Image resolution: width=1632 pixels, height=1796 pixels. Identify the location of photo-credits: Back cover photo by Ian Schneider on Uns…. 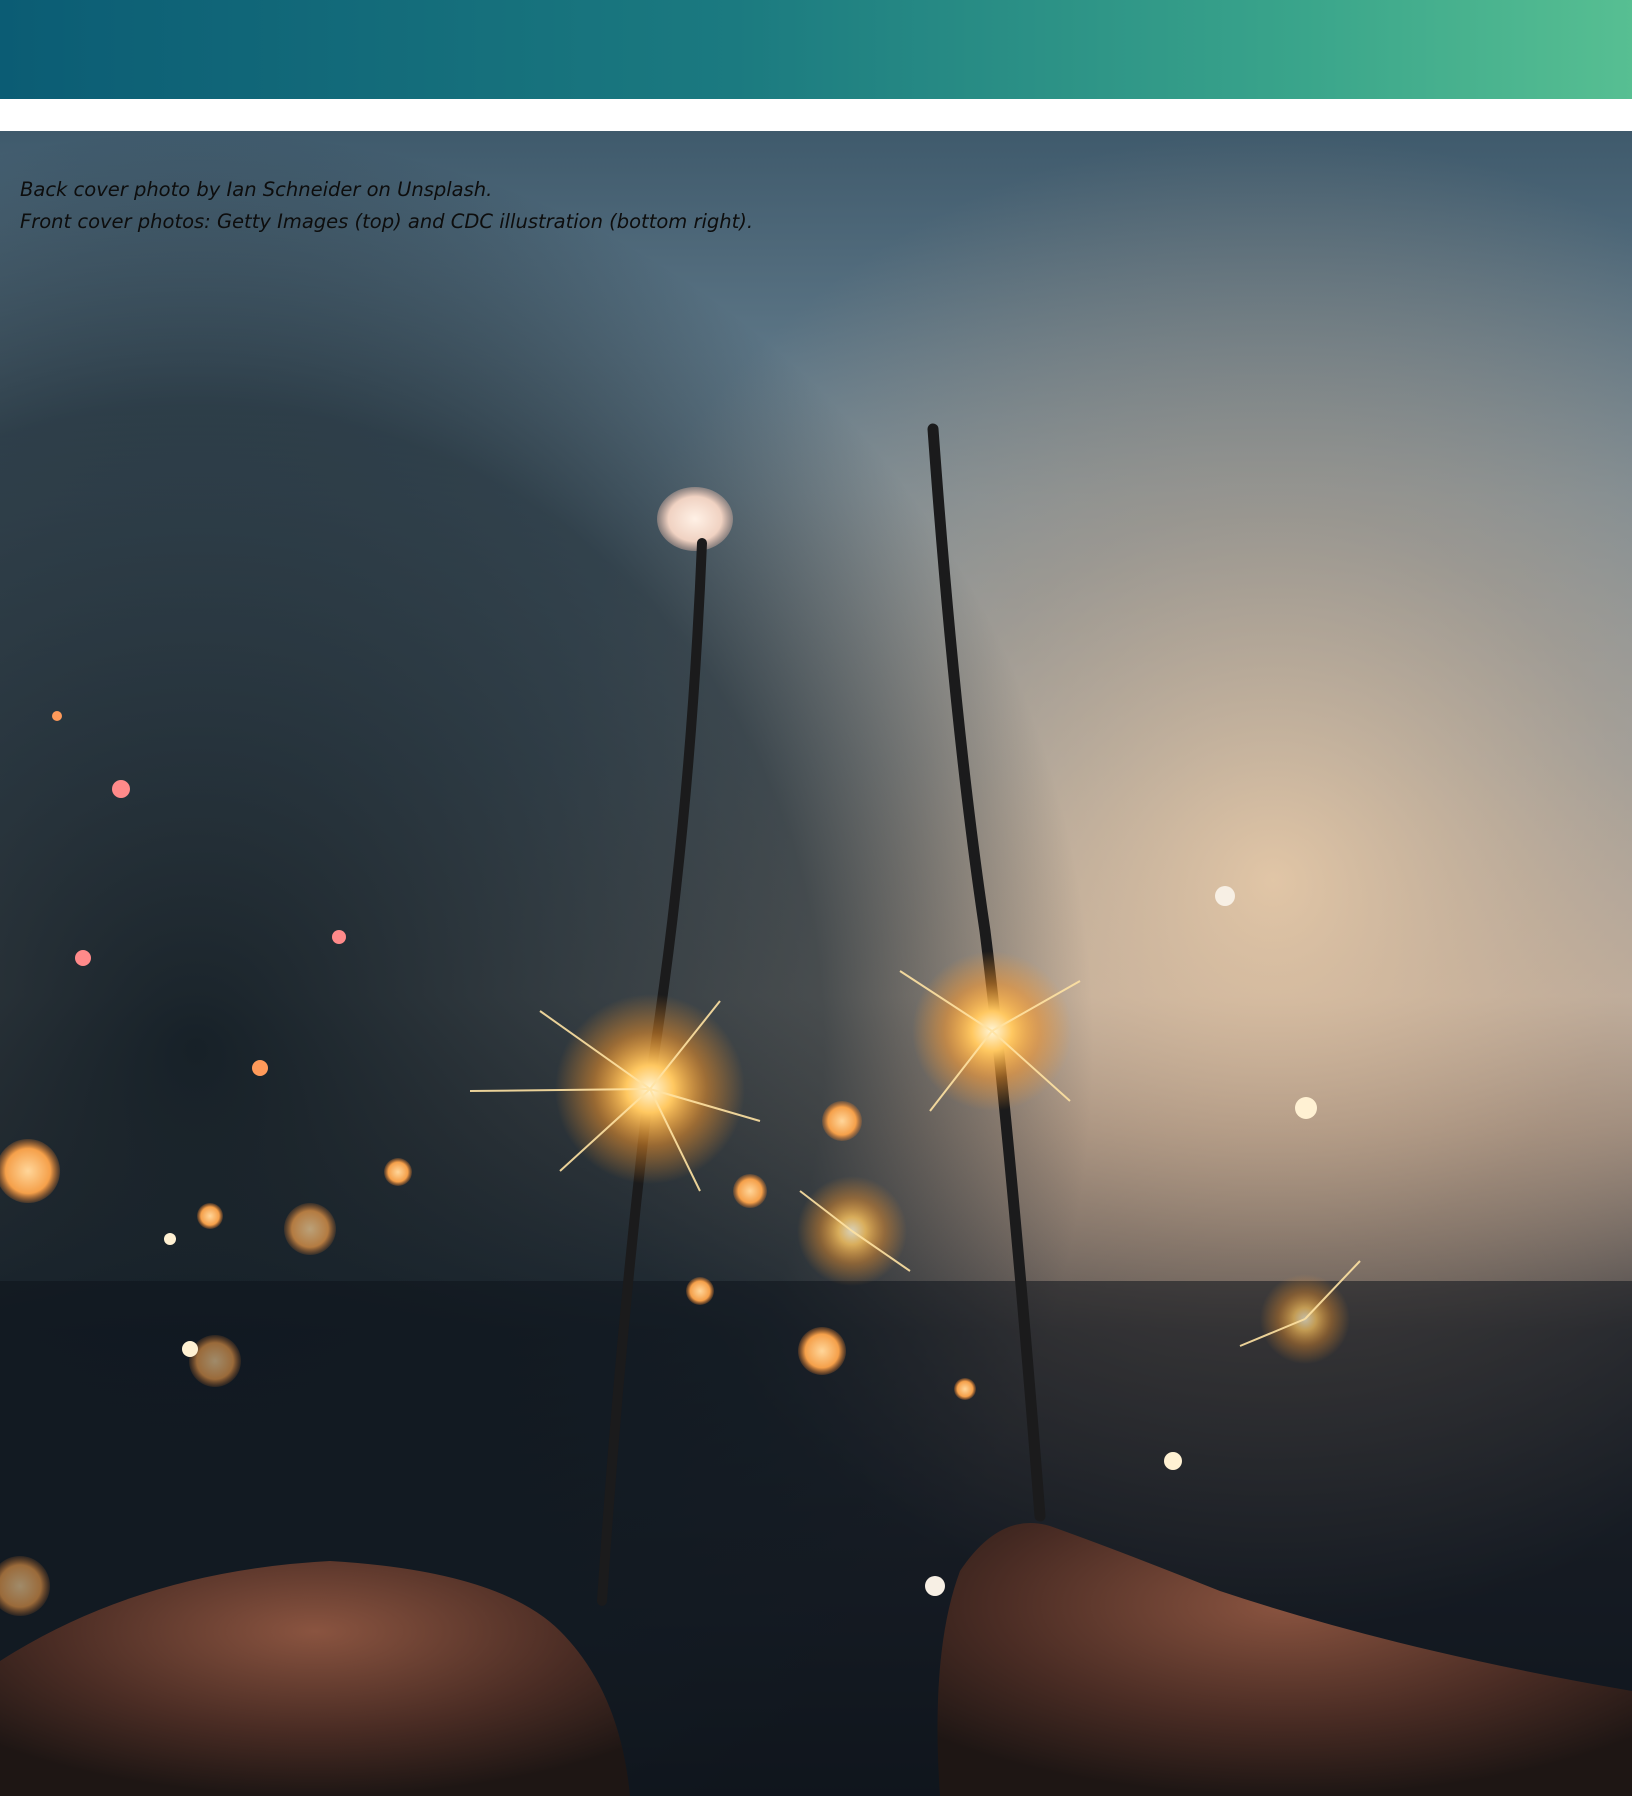
(386, 206).